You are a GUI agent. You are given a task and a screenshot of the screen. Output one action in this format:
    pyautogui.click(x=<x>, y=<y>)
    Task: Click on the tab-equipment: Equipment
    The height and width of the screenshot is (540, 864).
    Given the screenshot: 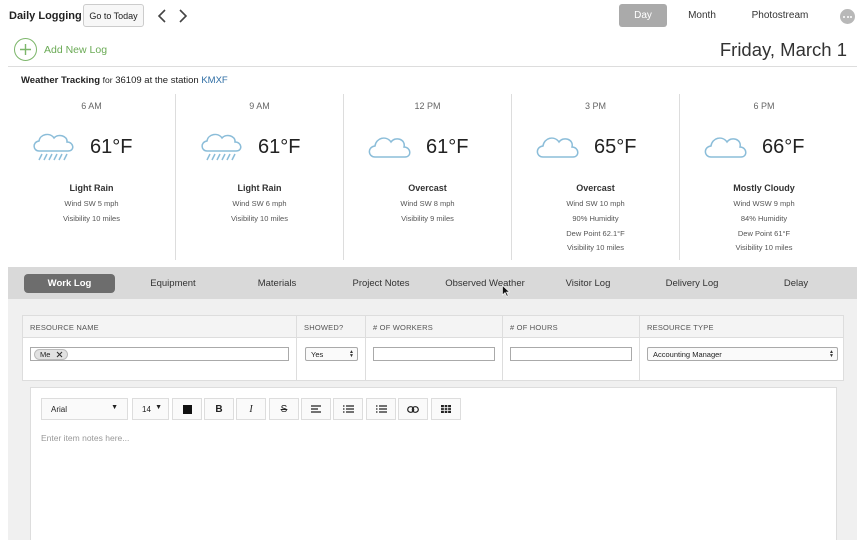 What is the action you would take?
    pyautogui.click(x=173, y=283)
    